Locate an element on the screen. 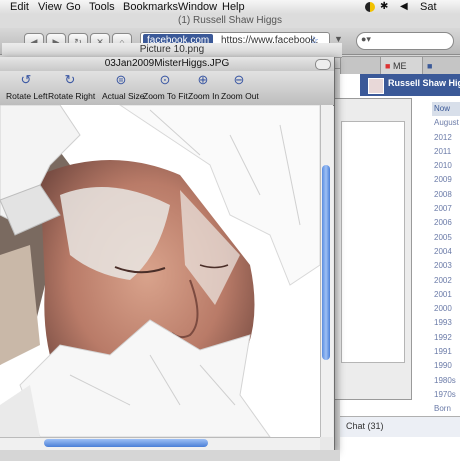  timeline-item: 2009 is located at coordinates (446, 180).